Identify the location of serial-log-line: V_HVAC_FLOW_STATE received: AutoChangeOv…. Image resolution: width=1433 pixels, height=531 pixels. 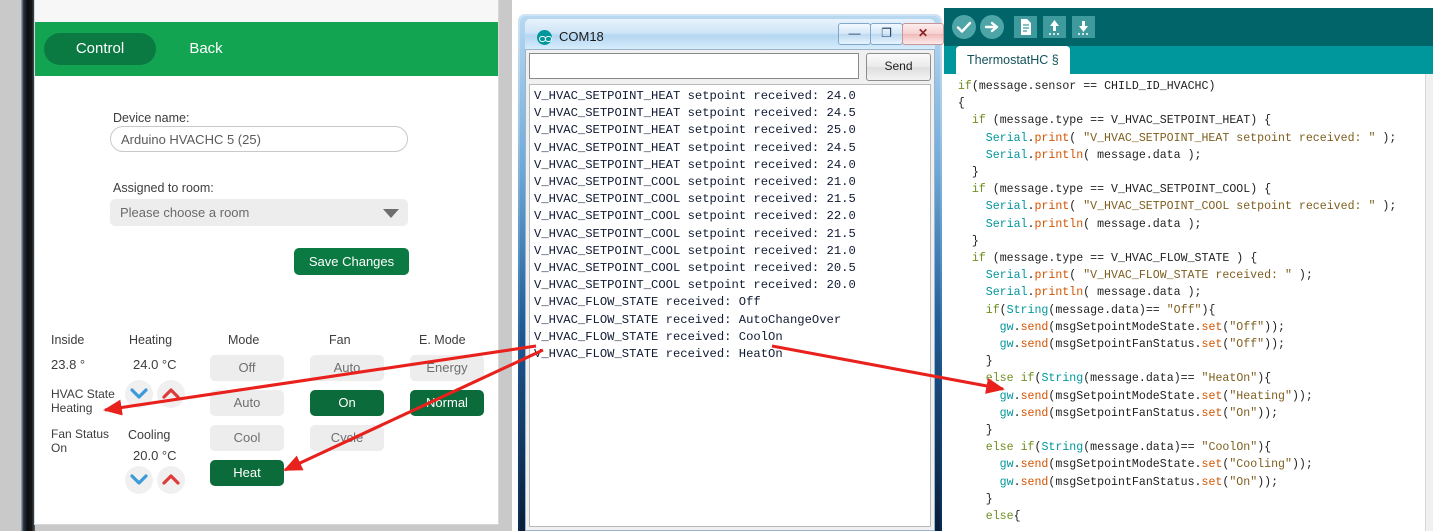
(688, 319).